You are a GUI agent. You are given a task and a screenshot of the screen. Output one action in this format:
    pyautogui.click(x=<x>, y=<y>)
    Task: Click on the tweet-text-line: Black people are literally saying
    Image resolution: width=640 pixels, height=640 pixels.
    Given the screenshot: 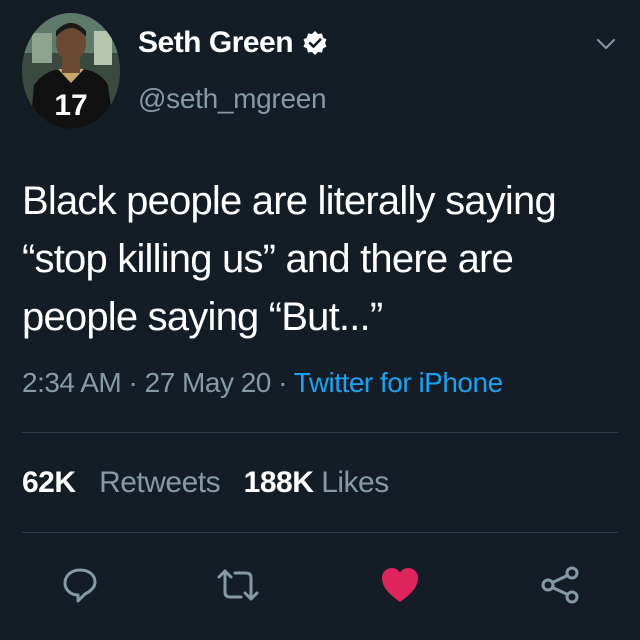 What is the action you would take?
    pyautogui.click(x=289, y=201)
    